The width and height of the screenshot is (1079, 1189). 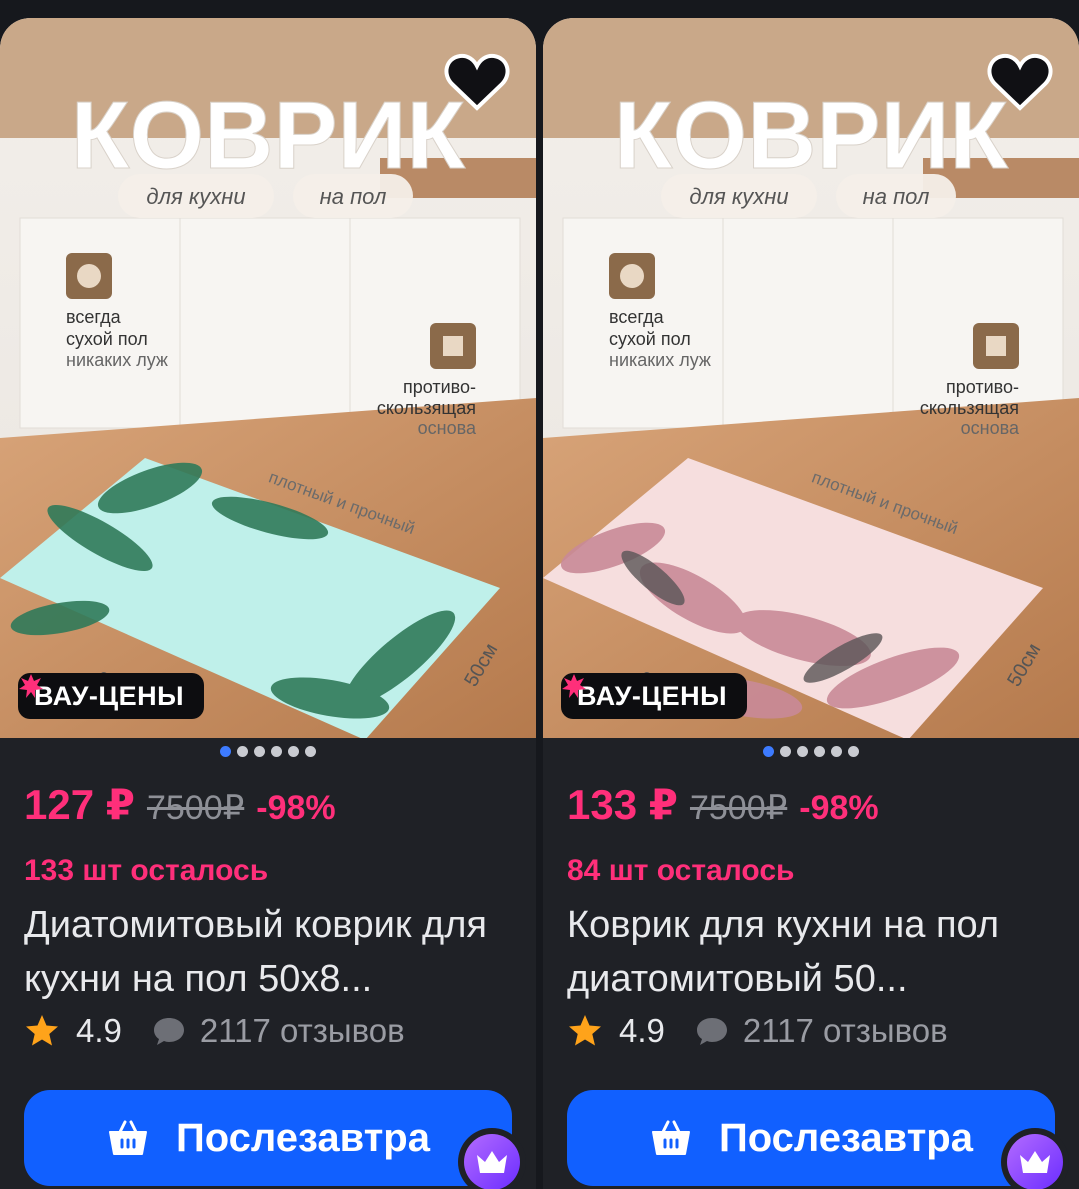 I want to click on current-price: 127 ₽, so click(x=79, y=804).